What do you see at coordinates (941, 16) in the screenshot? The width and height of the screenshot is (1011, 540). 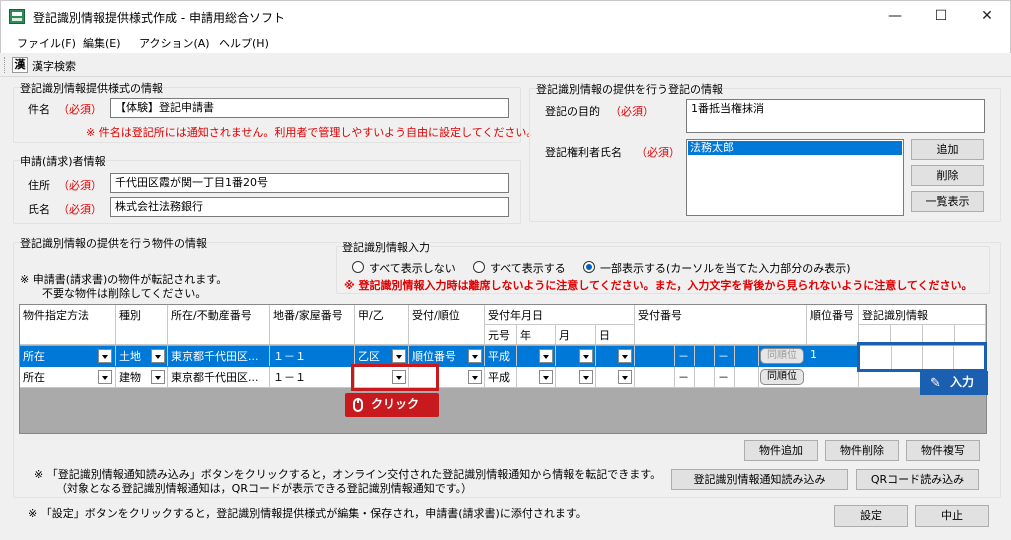 I see `maximize-button: ☐` at bounding box center [941, 16].